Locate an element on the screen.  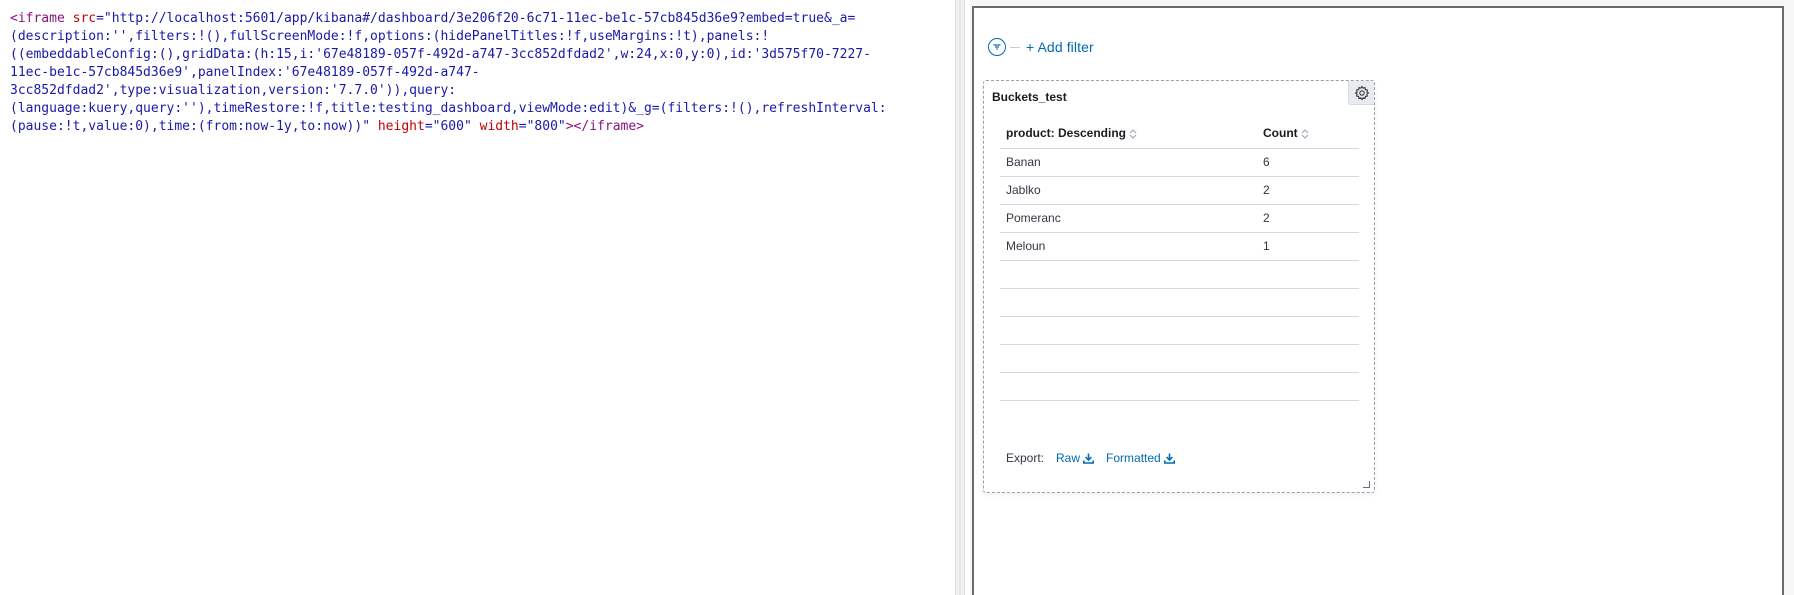
table-row: Jablko 2 is located at coordinates (1179, 190).